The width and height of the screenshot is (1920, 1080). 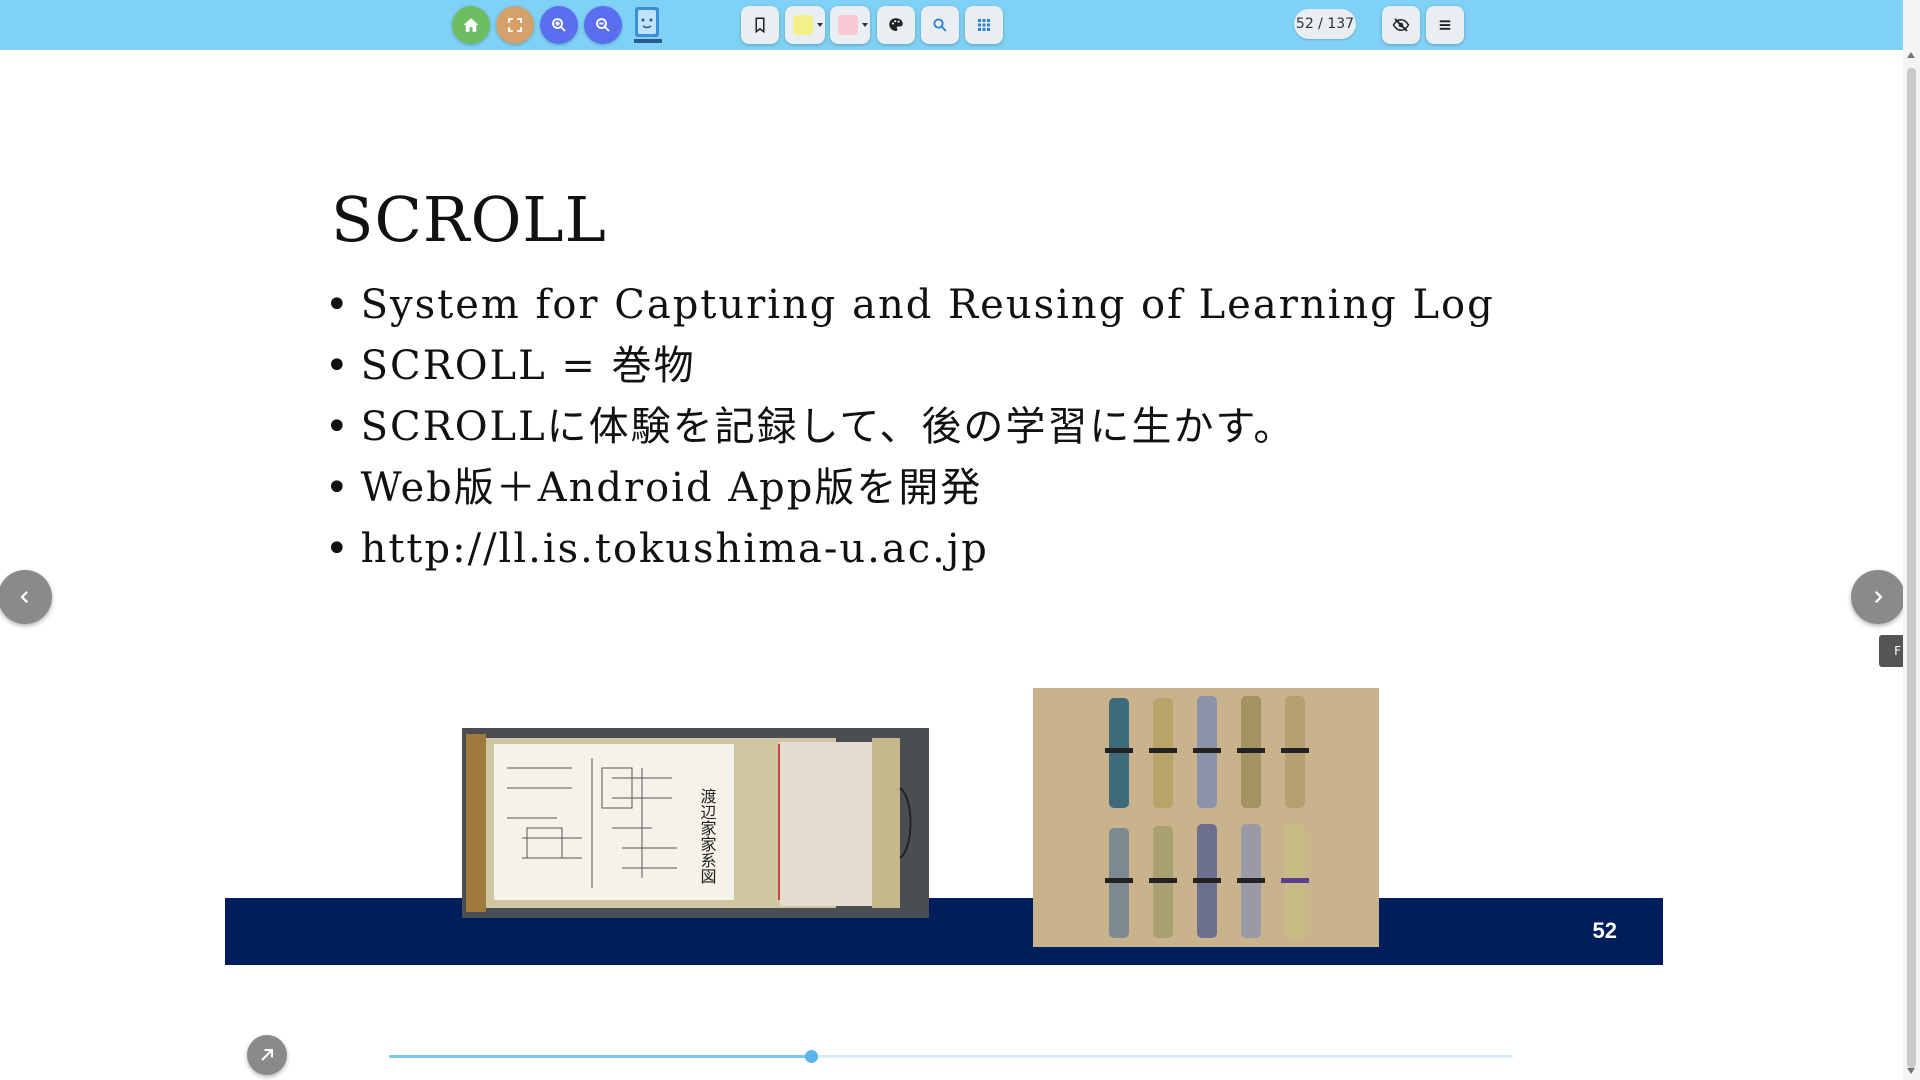 I want to click on home-icon, so click(x=471, y=25).